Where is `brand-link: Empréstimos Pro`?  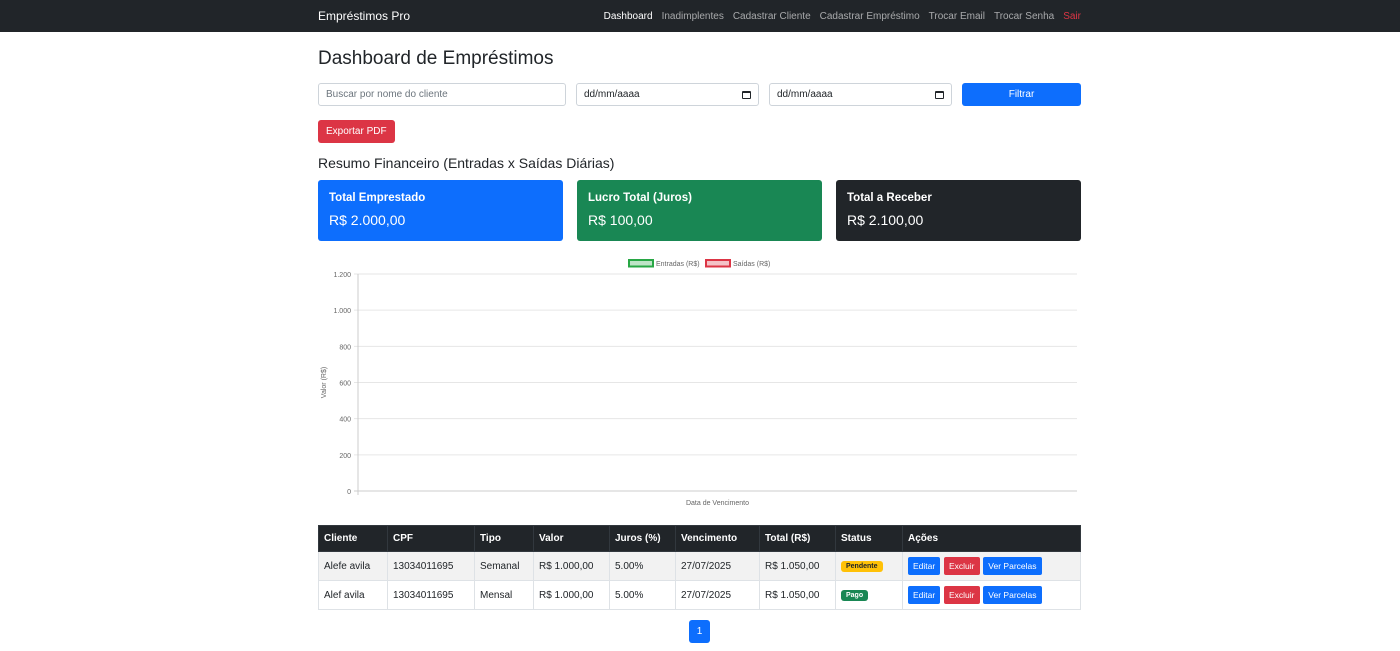 brand-link: Empréstimos Pro is located at coordinates (364, 16).